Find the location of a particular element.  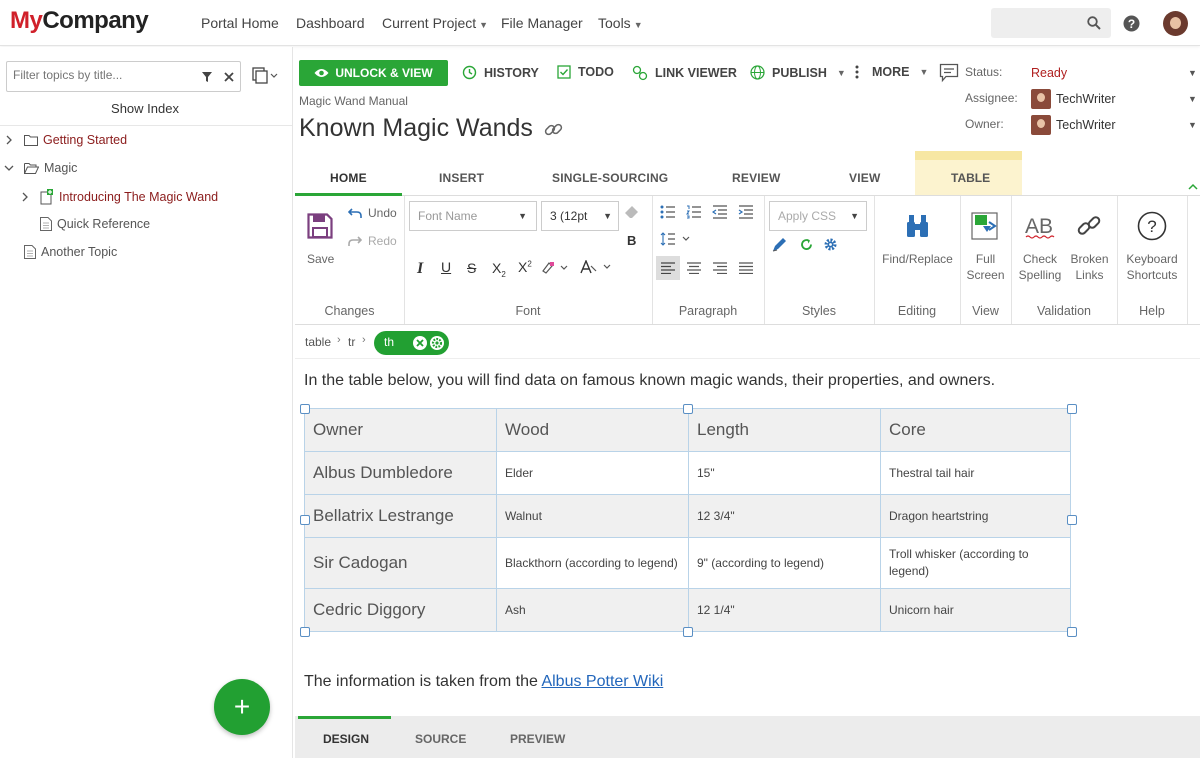

table-cell: Albus Dumbledore is located at coordinates (400, 473).